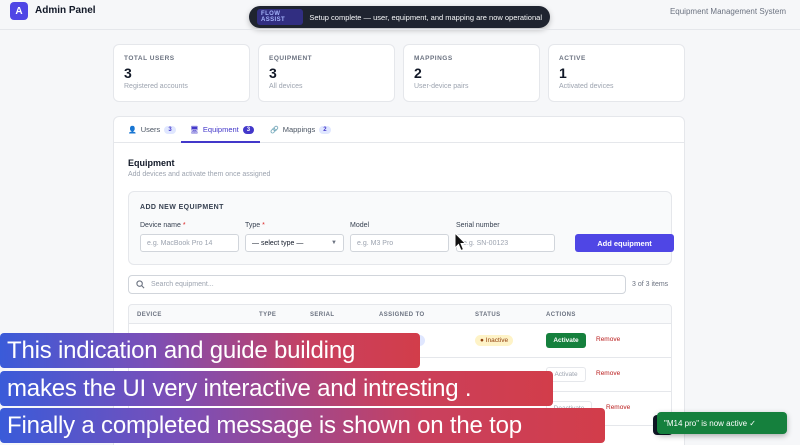 The image size is (800, 445). I want to click on tab-equipment: 🖥 Equipment 3, so click(222, 129).